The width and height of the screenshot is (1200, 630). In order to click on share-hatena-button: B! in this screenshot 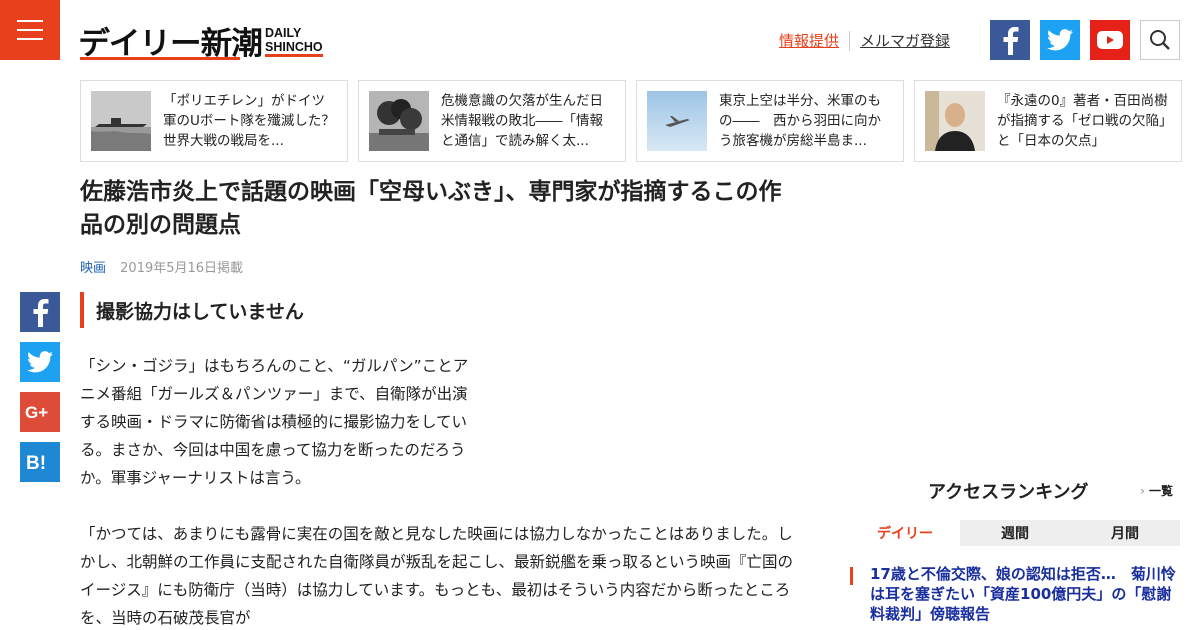, I will do `click(40, 462)`.